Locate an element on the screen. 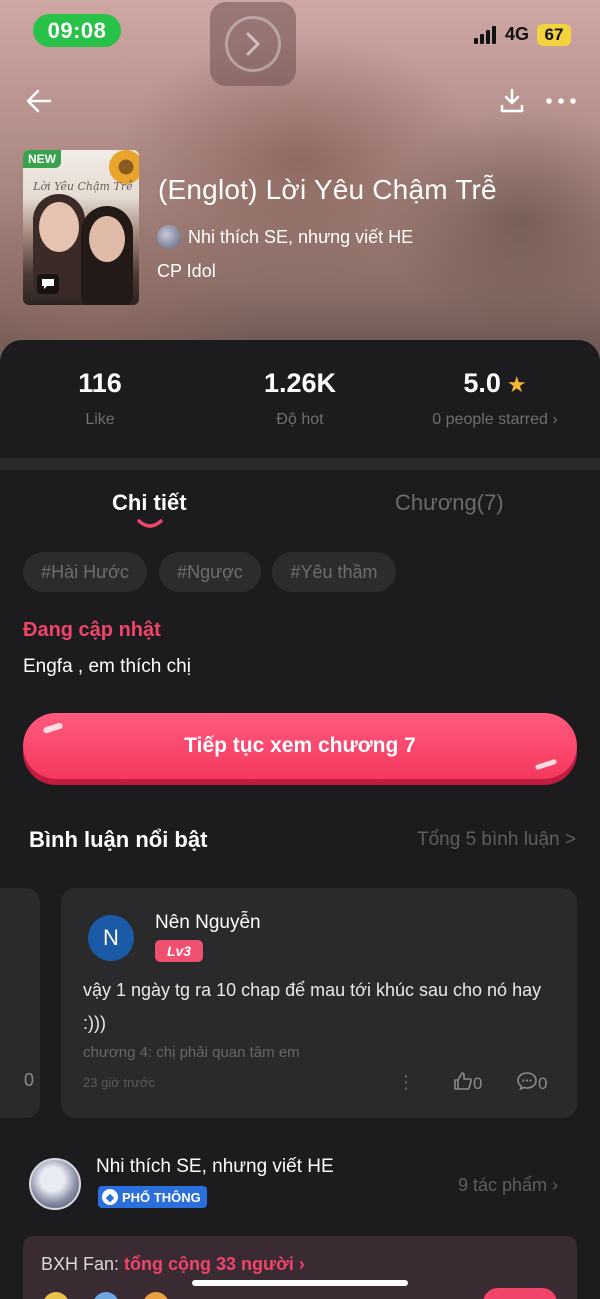 Image resolution: width=600 pixels, height=1299 pixels. forward-shortcut-button is located at coordinates (253, 44).